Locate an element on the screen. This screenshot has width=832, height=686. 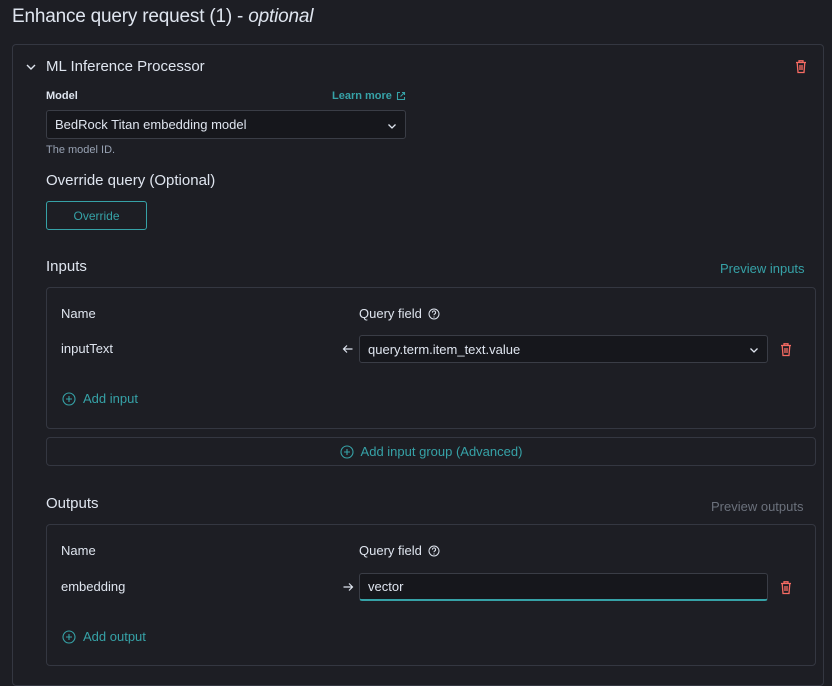
model-select-value: BedRock Titan embedding model is located at coordinates (151, 124).